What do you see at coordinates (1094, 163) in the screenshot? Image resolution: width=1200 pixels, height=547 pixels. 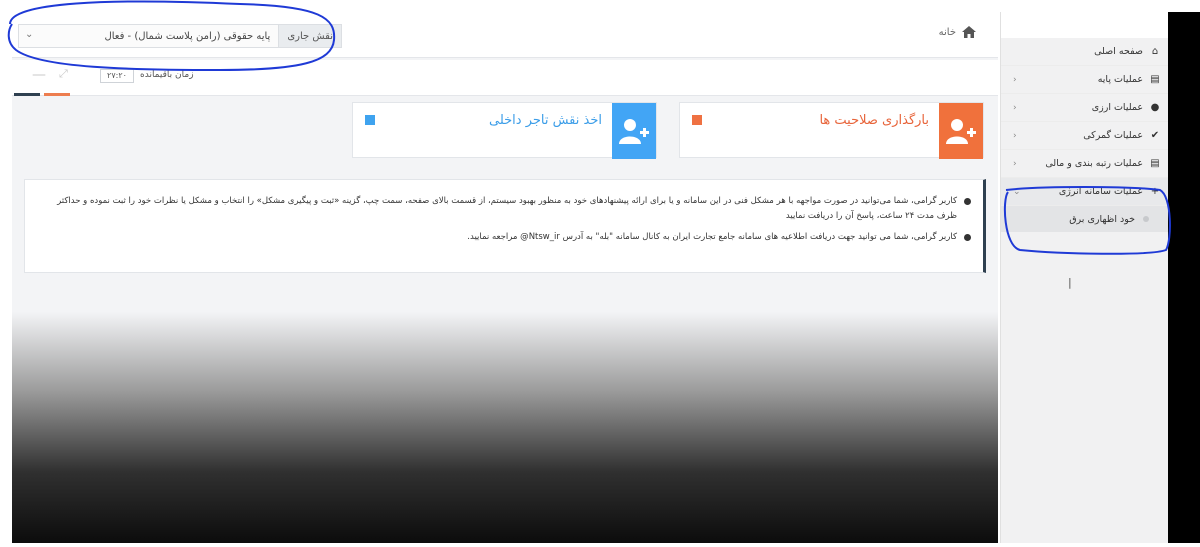 I see `sidebar-item-label: عملیات رتبه بندی و مالی` at bounding box center [1094, 163].